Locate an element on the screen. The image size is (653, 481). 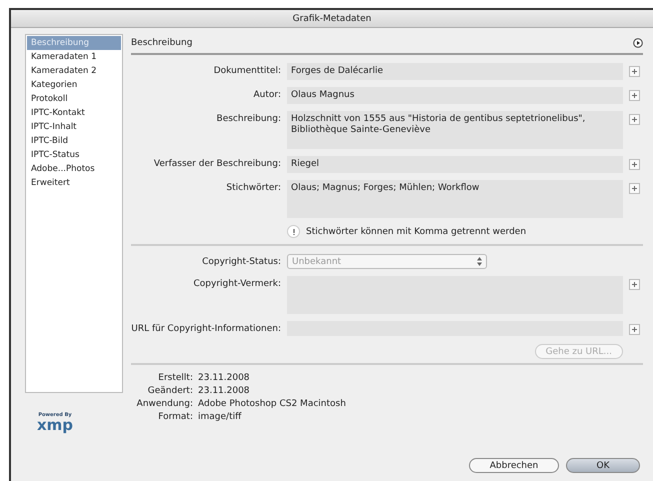
text-field: Forges de Dalécarlie is located at coordinates (455, 71).